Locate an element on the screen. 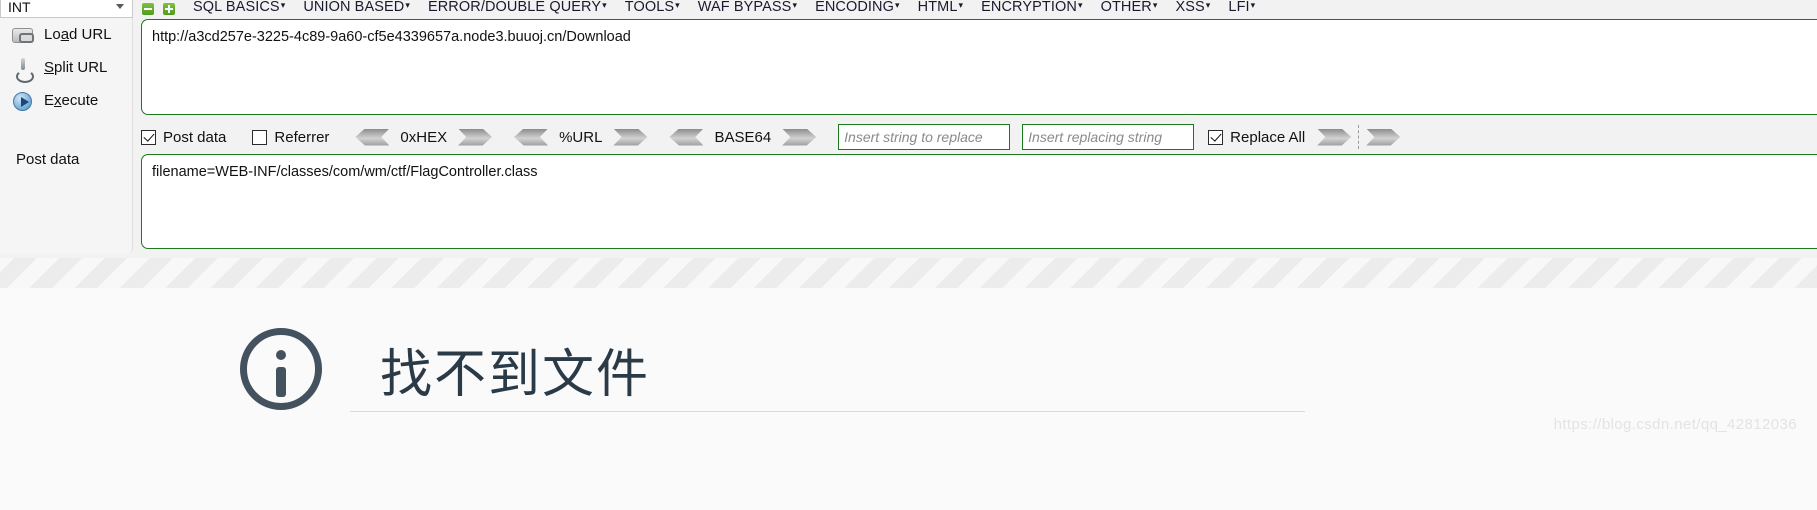 The image size is (1817, 510). menu-tools: TOOLS▾ is located at coordinates (652, 7).